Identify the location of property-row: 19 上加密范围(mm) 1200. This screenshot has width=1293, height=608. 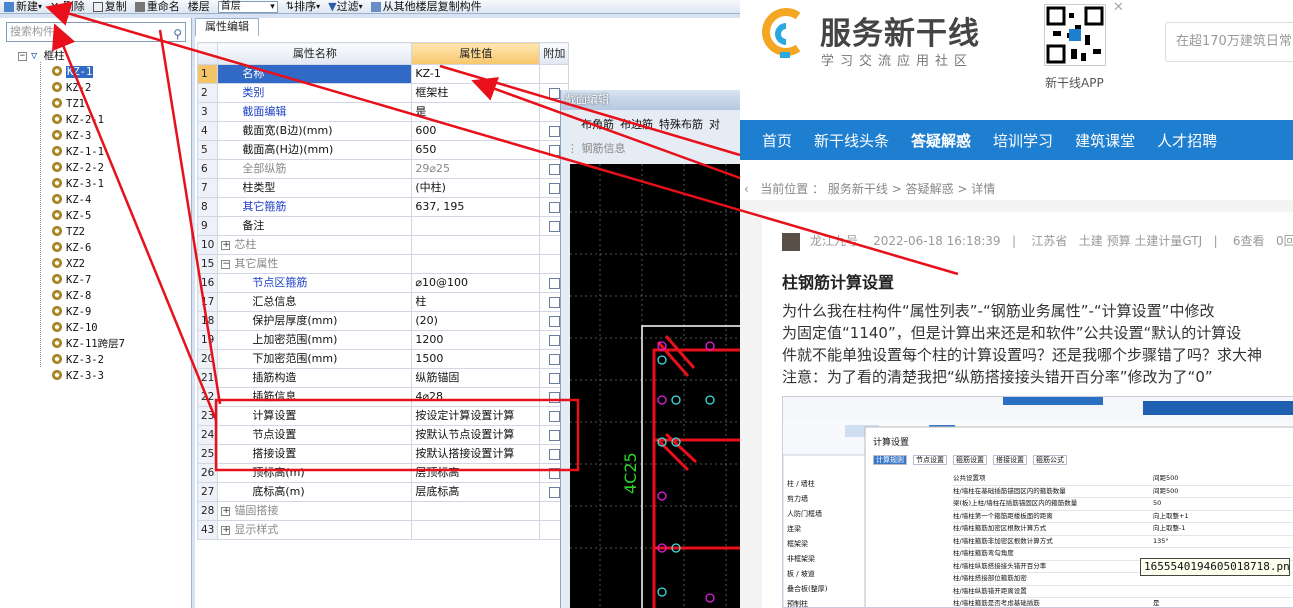
(383, 340).